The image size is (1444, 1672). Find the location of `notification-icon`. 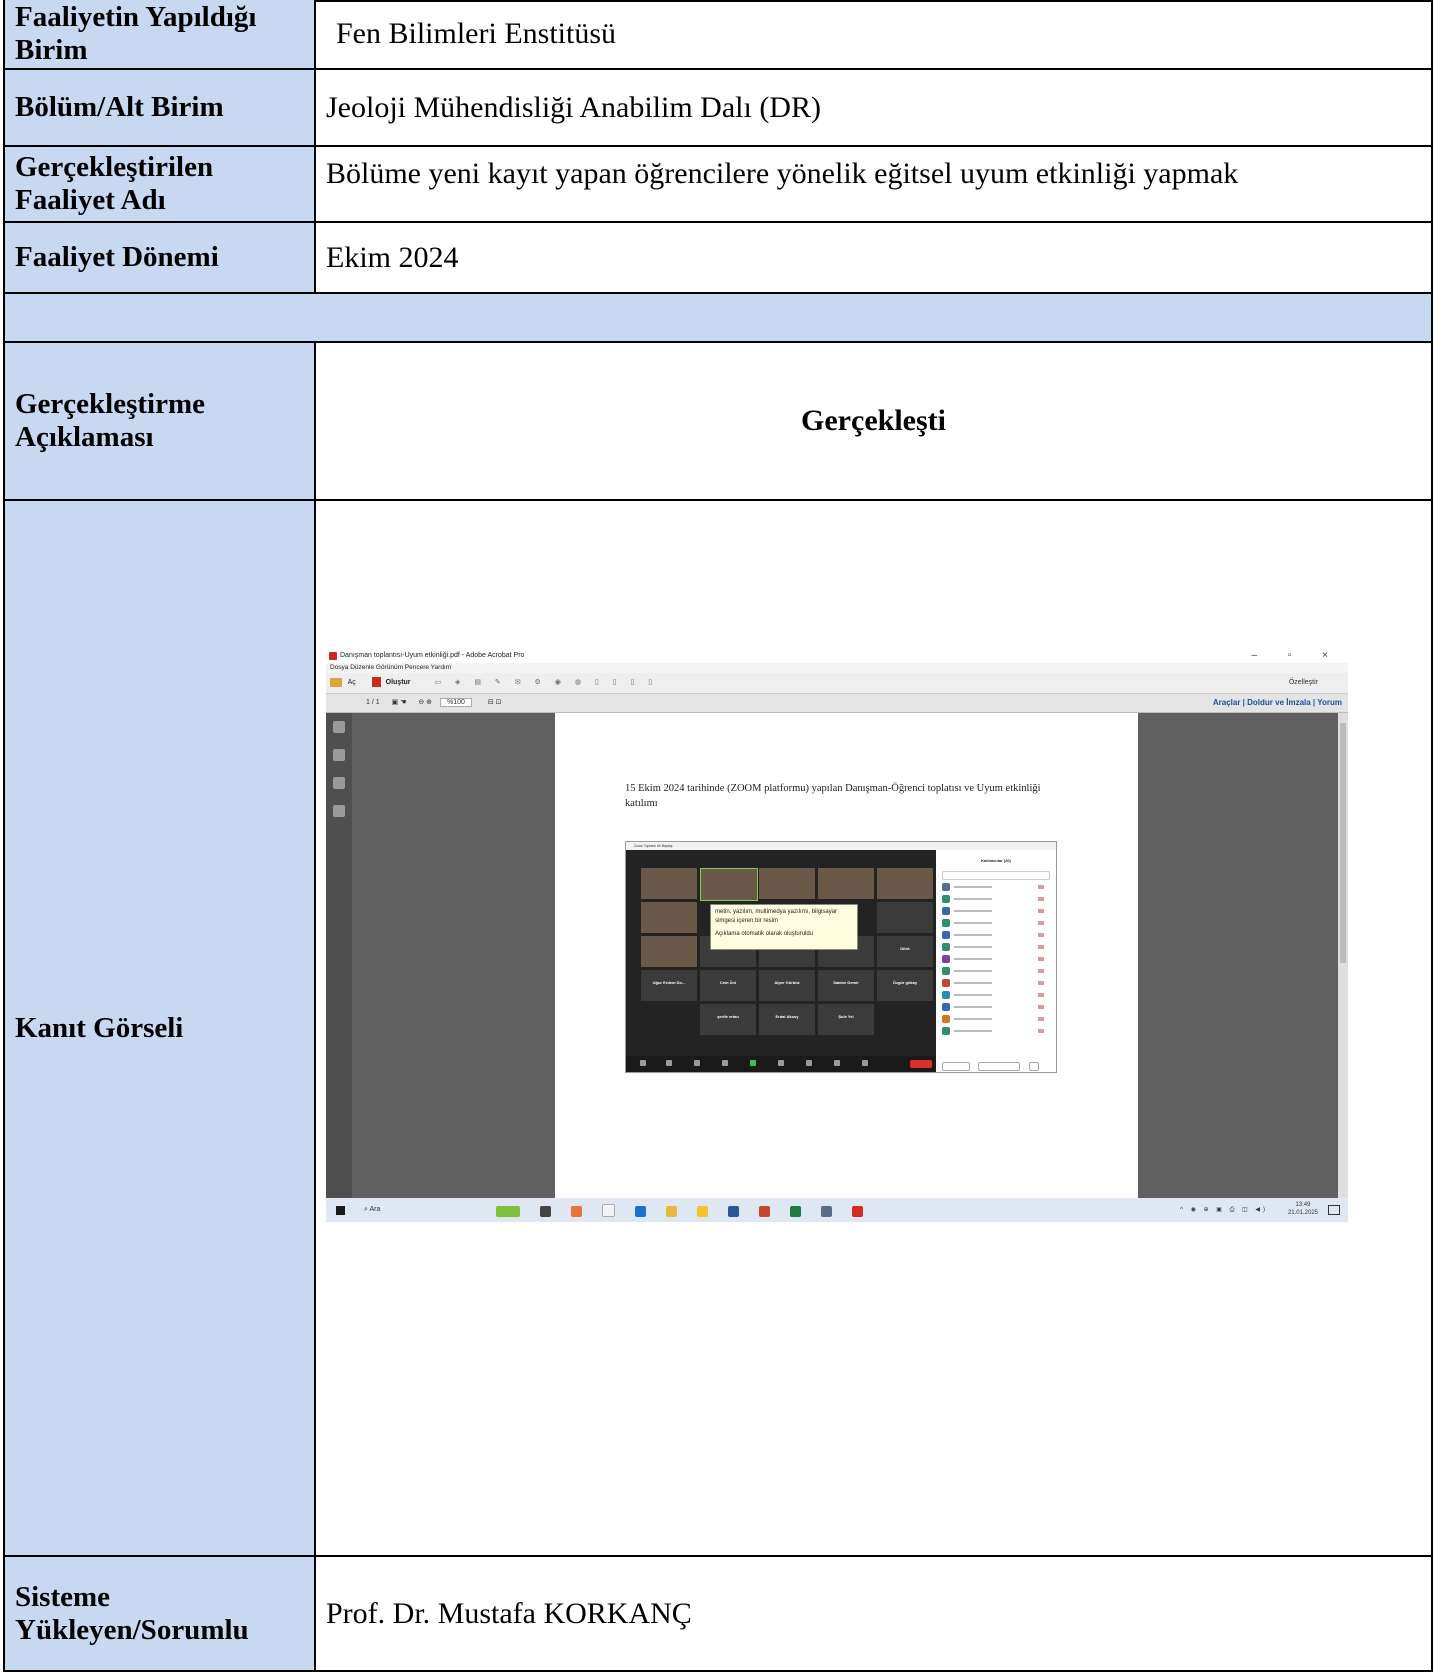

notification-icon is located at coordinates (1334, 1210).